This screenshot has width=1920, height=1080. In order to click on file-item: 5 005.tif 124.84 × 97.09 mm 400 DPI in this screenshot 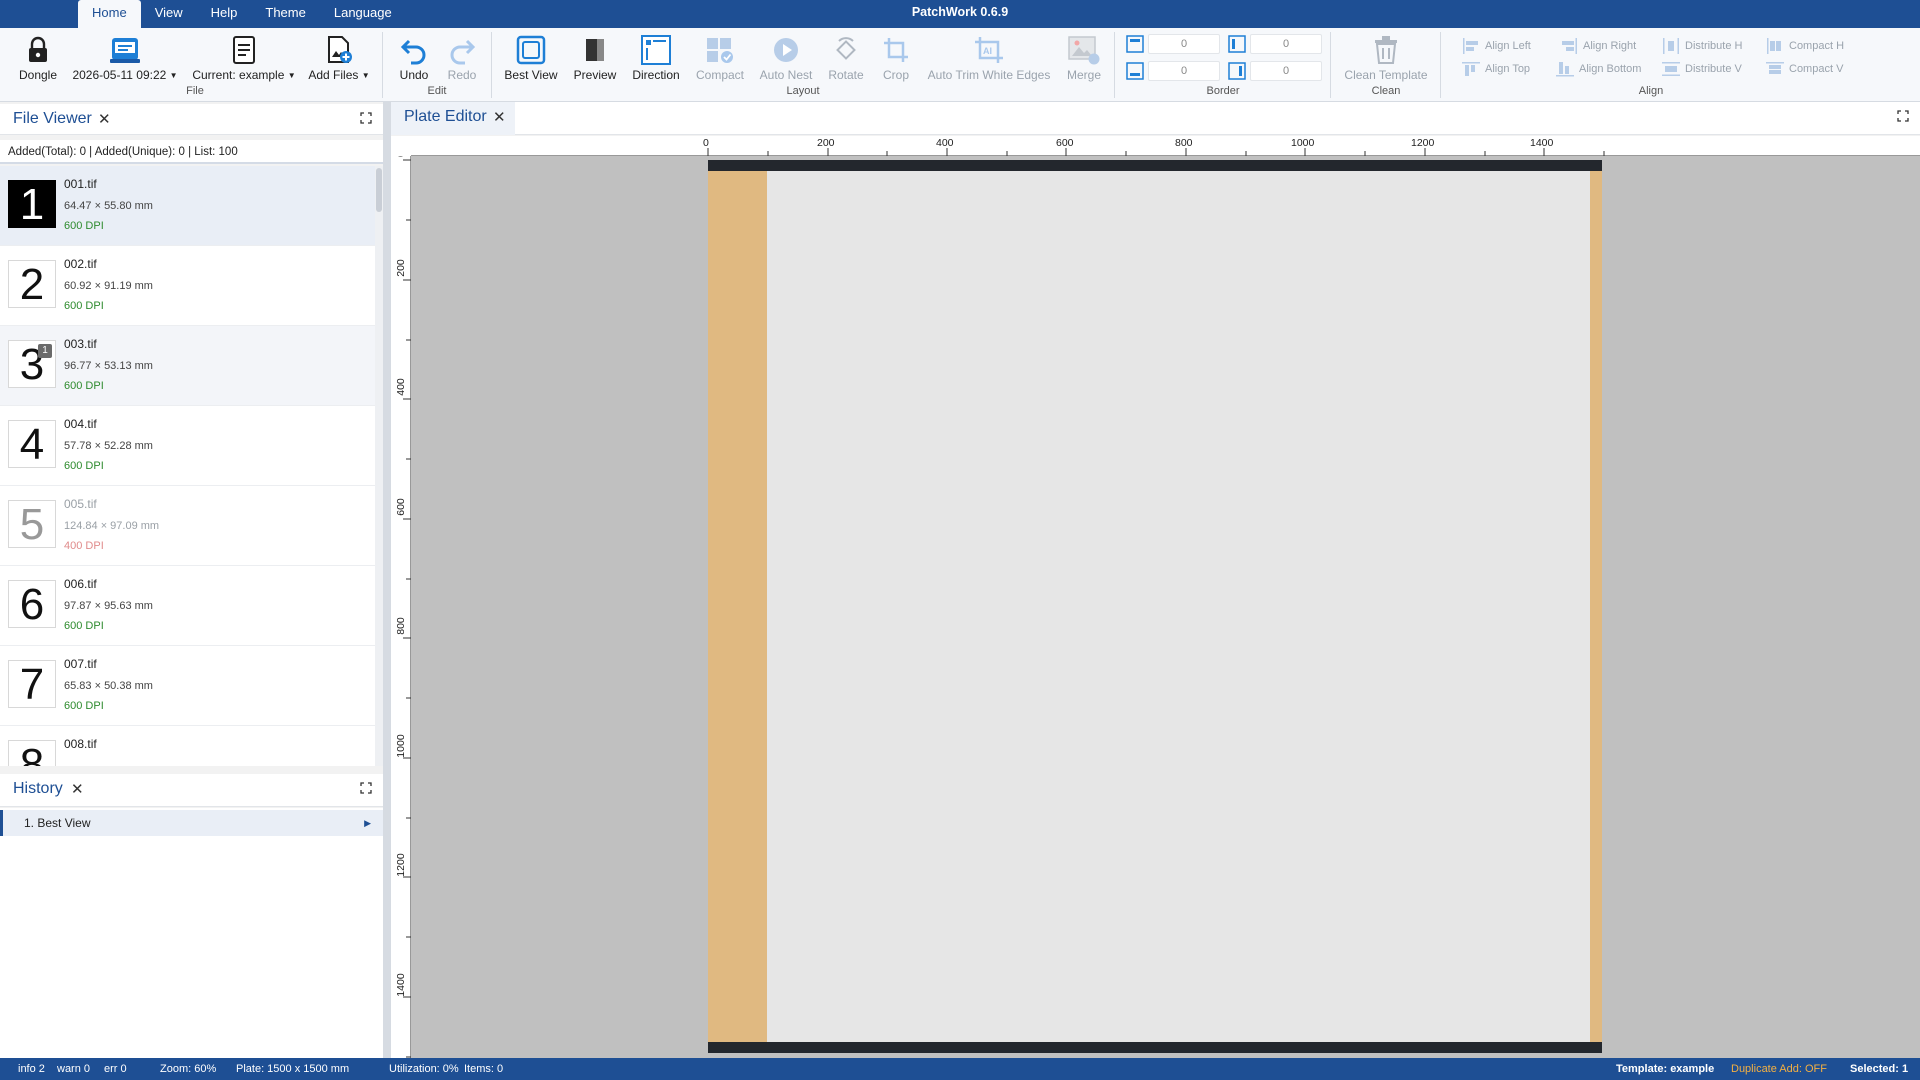, I will do `click(187, 526)`.